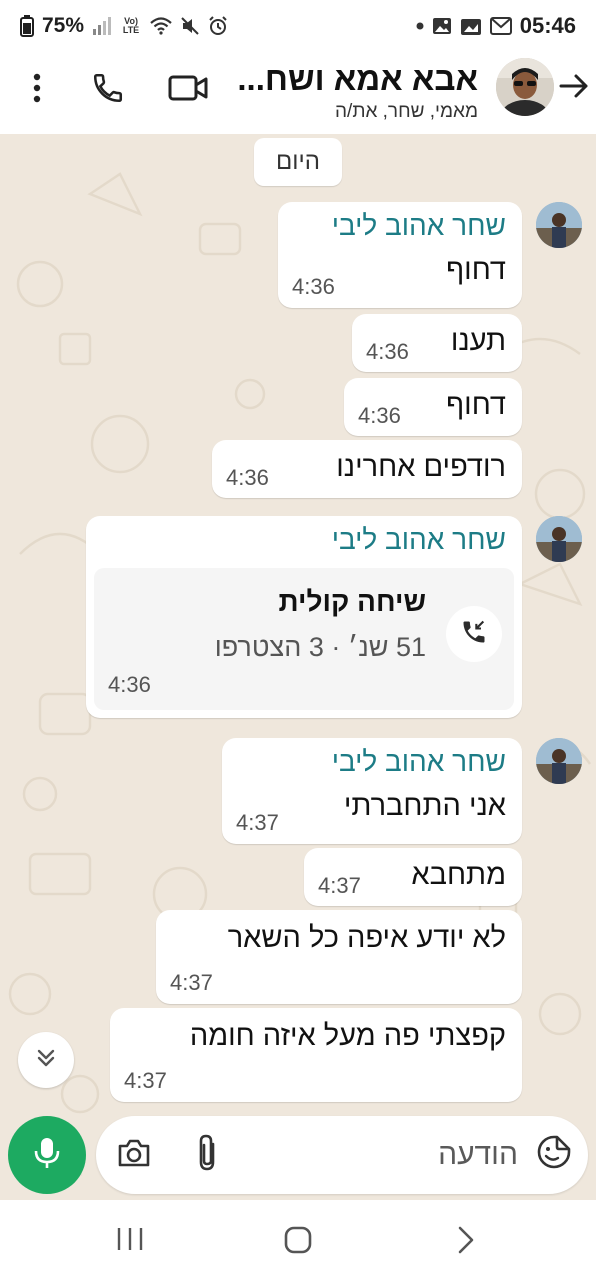 The height and width of the screenshot is (1280, 596). I want to click on voice-call-button, so click(108, 90).